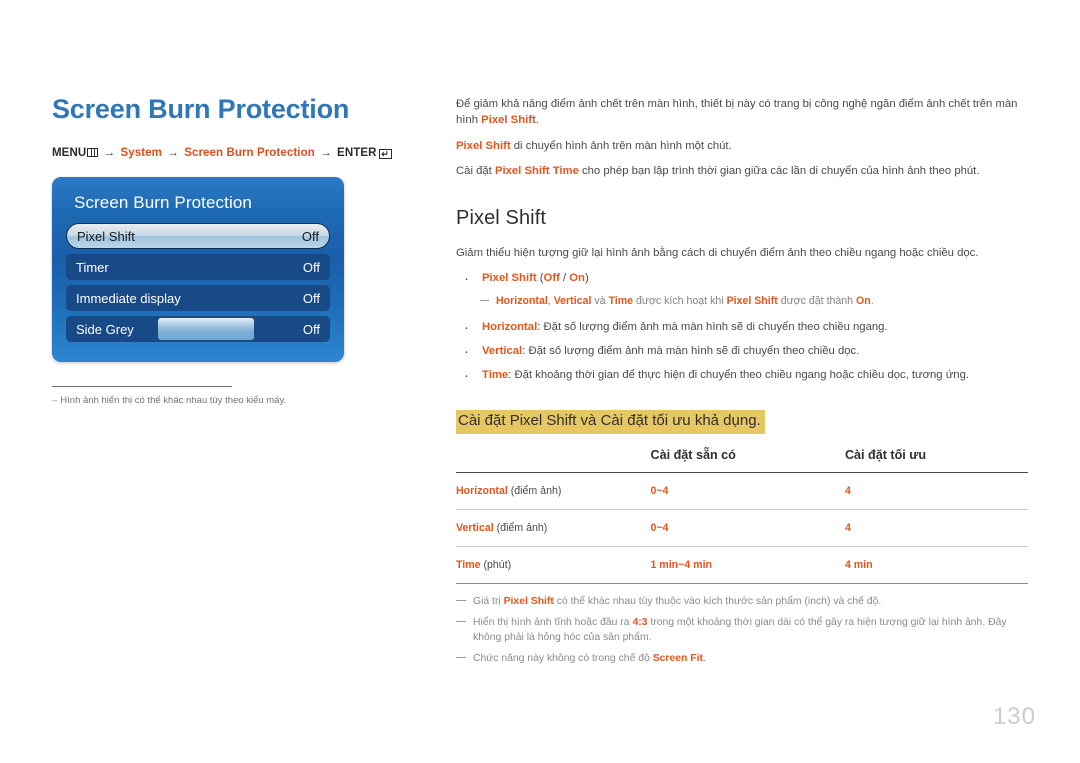 Image resolution: width=1080 pixels, height=763 pixels. What do you see at coordinates (502, 351) in the screenshot?
I see `bullet-vertical-name: Vertical` at bounding box center [502, 351].